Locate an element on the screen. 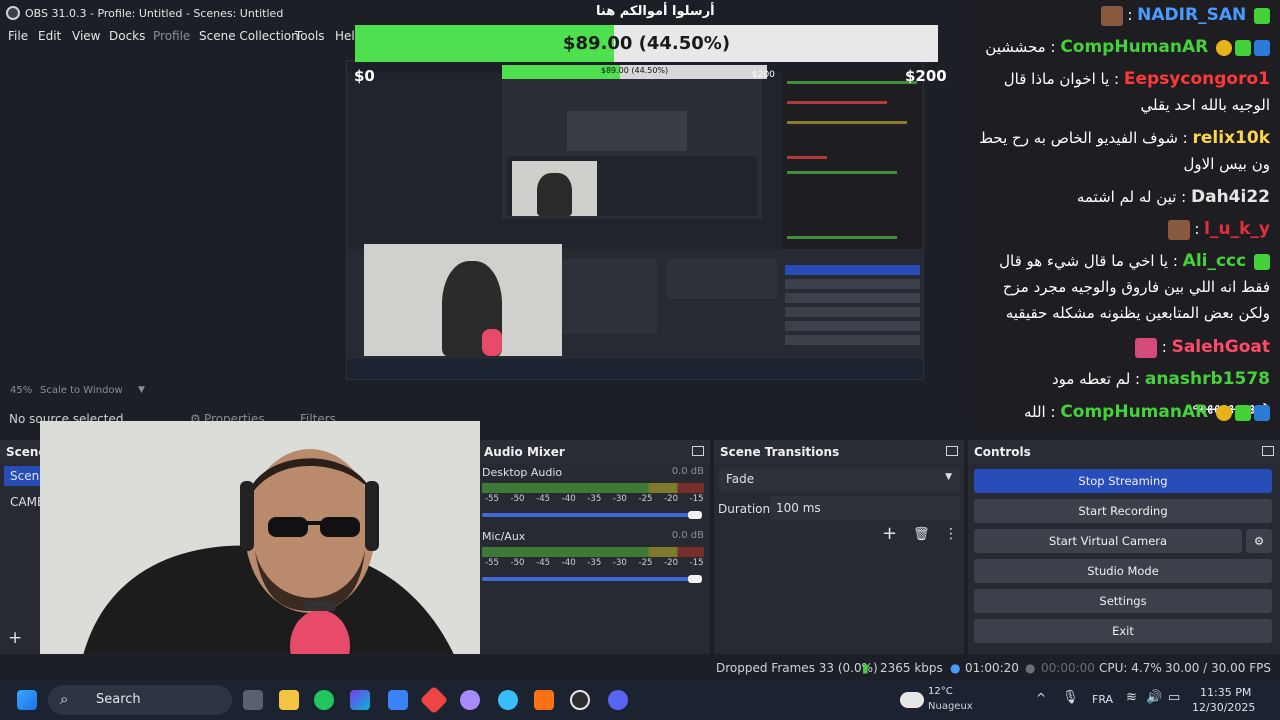 This screenshot has height=720, width=1280. donation-min-label: $0 is located at coordinates (364, 76).